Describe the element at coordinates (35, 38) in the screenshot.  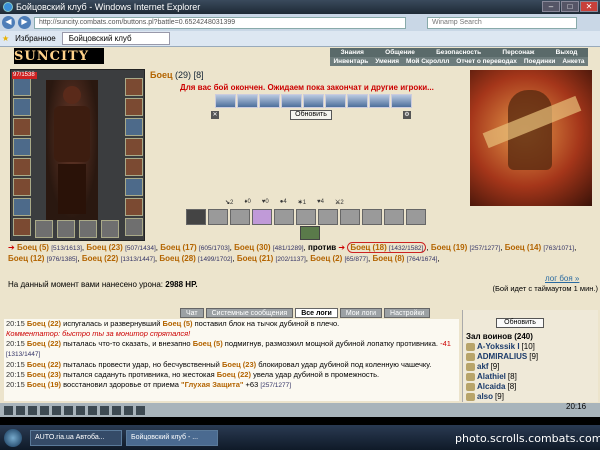
I see `favorites-button: Избранное` at that location.